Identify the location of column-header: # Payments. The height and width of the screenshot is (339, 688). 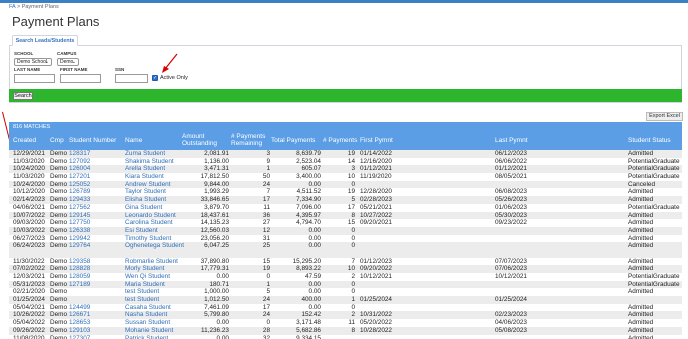
(340, 140).